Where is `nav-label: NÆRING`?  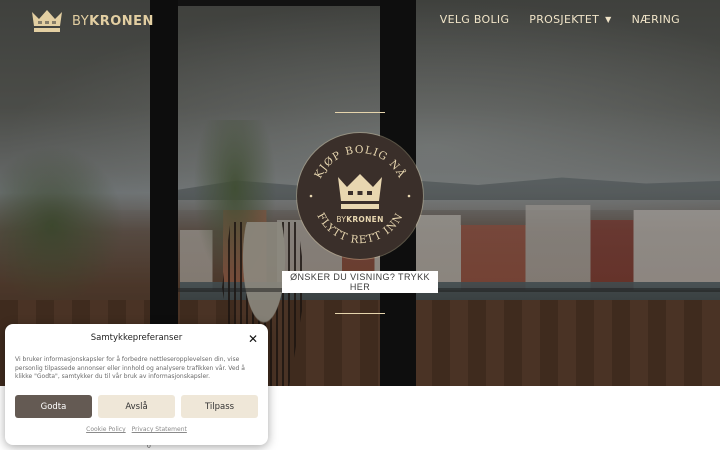 nav-label: NÆRING is located at coordinates (655, 19).